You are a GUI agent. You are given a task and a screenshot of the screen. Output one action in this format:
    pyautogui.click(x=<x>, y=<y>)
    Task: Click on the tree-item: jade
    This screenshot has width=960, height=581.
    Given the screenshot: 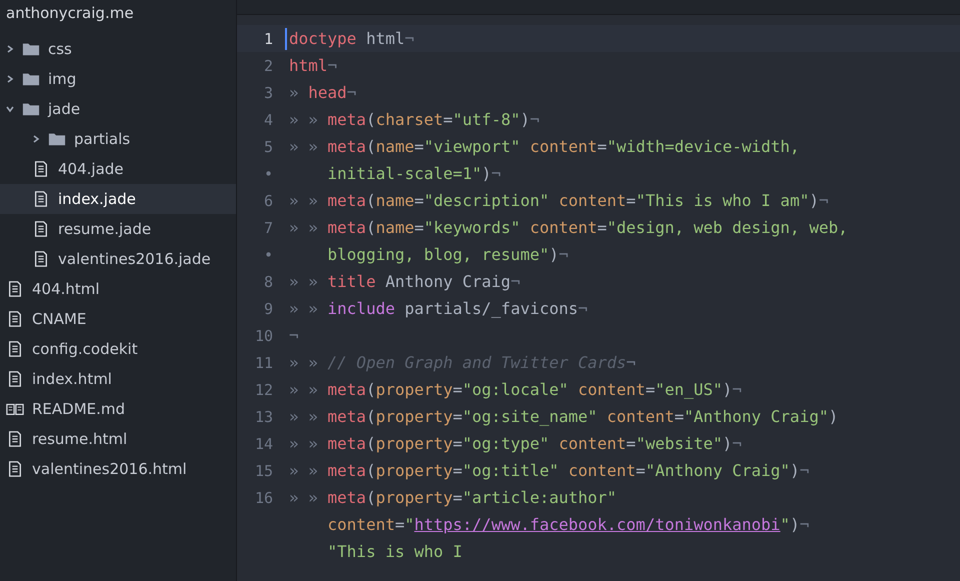 What is the action you would take?
    pyautogui.click(x=118, y=109)
    